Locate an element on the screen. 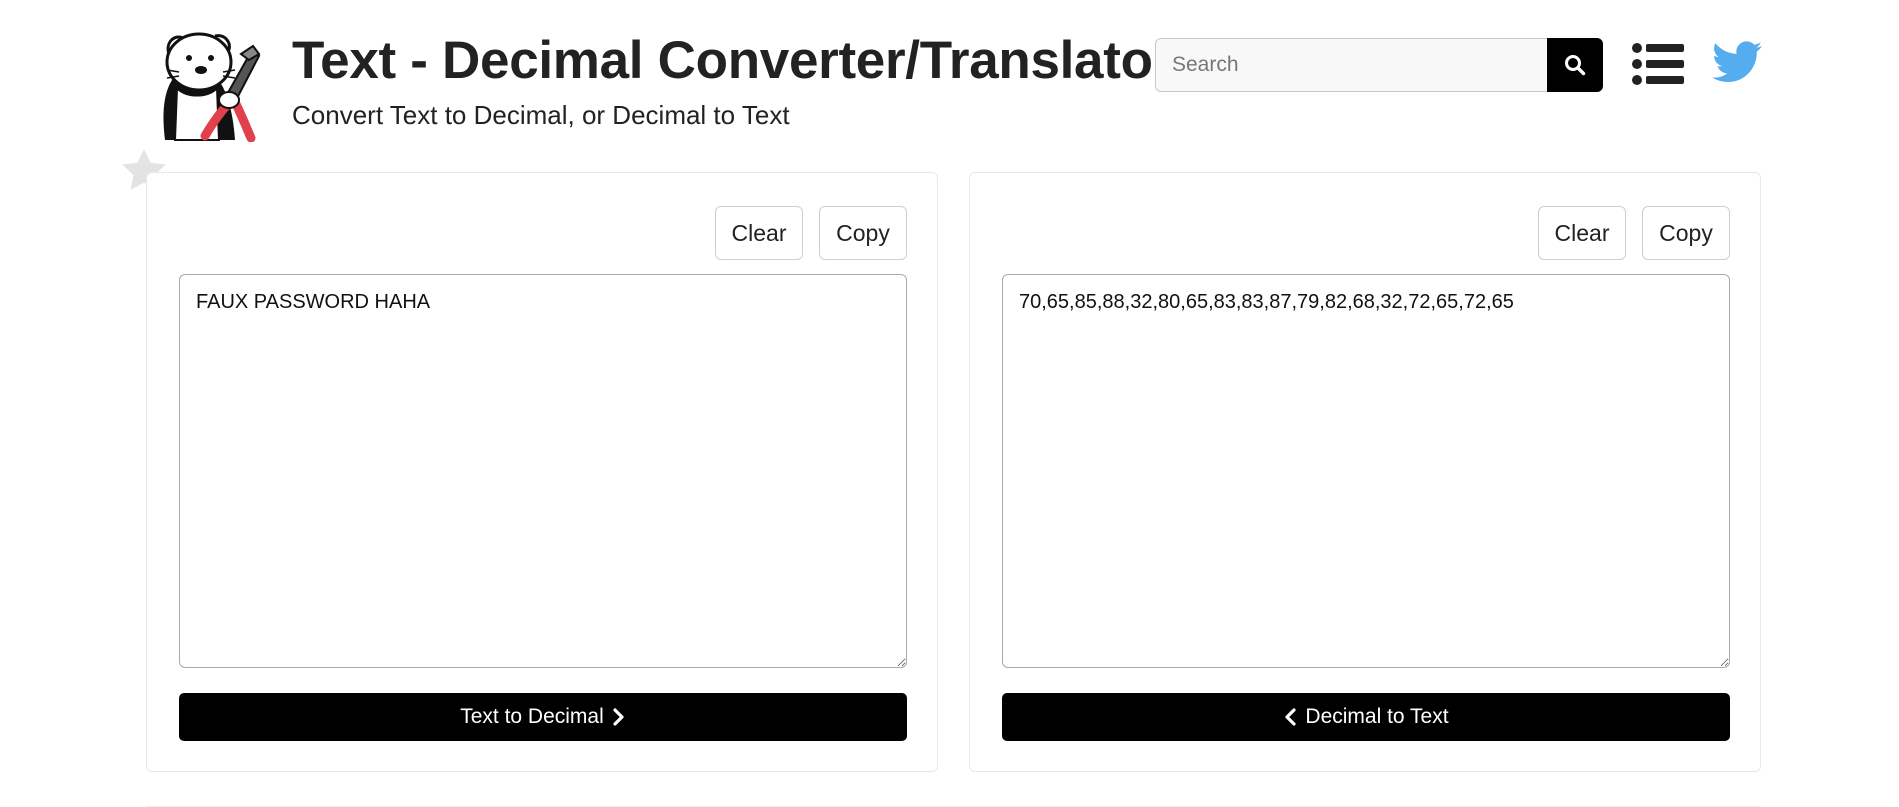  search-icon is located at coordinates (1575, 65).